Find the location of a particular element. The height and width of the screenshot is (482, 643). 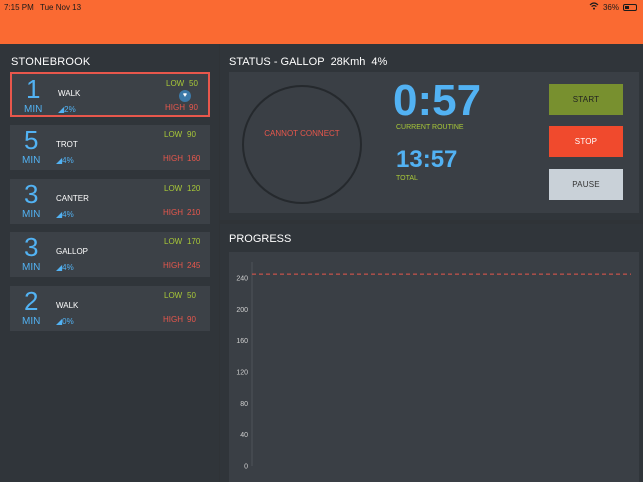

step-incline: ◢2% is located at coordinates (67, 109).